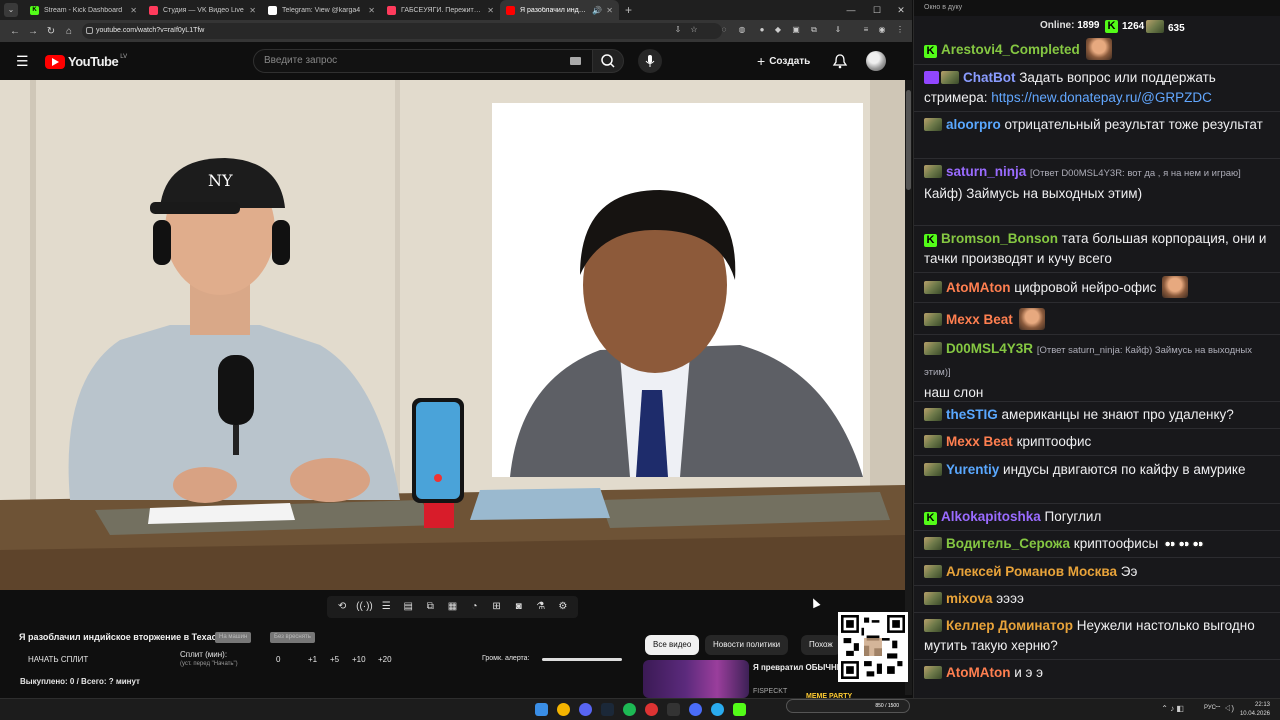  I want to click on extension-icon: ◆, so click(778, 30).